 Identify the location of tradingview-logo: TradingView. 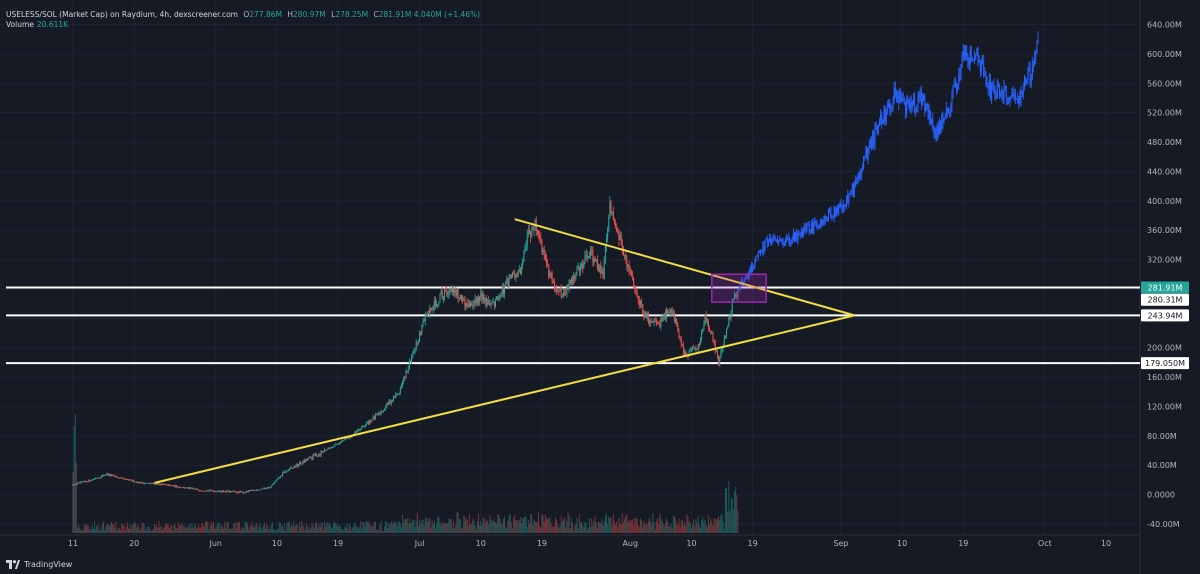
(39, 564).